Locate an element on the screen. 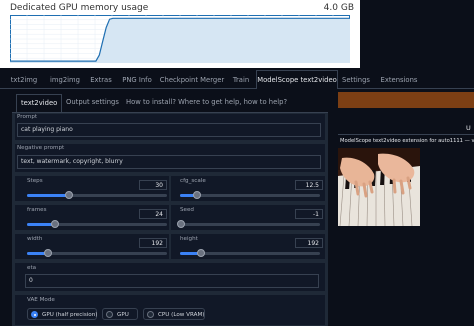 The height and width of the screenshot is (326, 474). cfg-scale-block: cfg_scale 12.5 is located at coordinates (248, 188).